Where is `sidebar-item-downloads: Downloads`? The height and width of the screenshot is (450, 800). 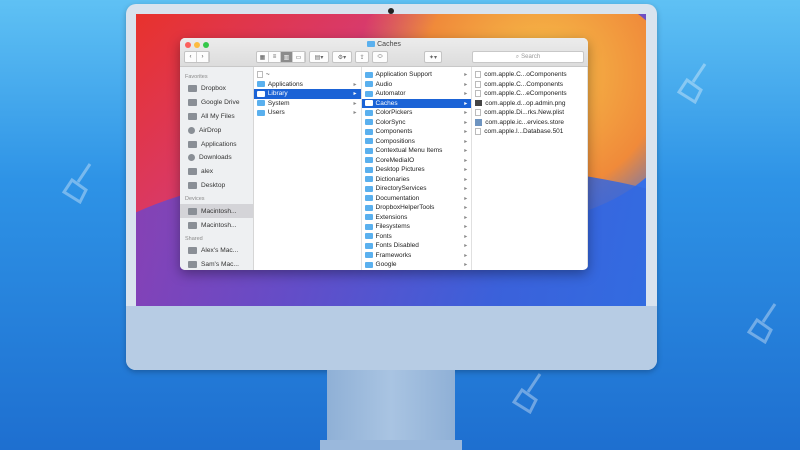 sidebar-item-downloads: Downloads is located at coordinates (216, 158).